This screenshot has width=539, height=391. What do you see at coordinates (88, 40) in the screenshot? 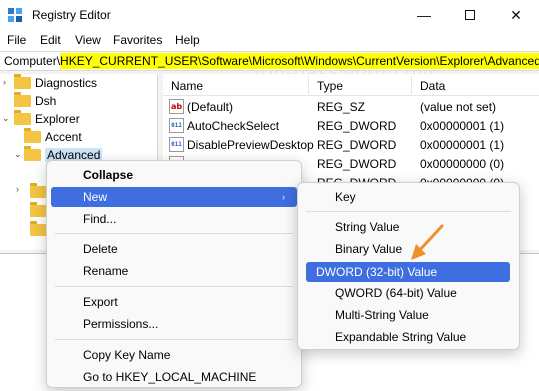
I see `menu-view: View` at bounding box center [88, 40].